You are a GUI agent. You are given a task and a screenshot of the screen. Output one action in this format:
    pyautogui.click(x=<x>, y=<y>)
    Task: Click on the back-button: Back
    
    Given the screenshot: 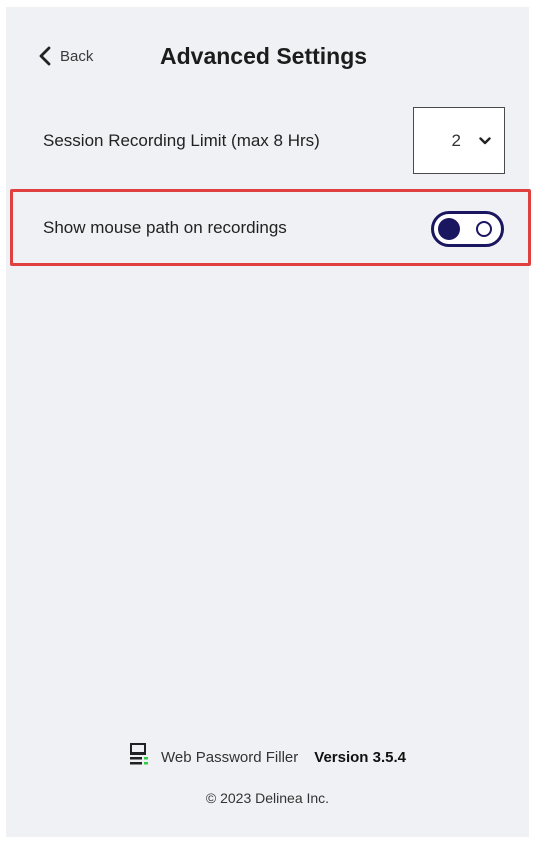 What is the action you would take?
    pyautogui.click(x=66, y=56)
    